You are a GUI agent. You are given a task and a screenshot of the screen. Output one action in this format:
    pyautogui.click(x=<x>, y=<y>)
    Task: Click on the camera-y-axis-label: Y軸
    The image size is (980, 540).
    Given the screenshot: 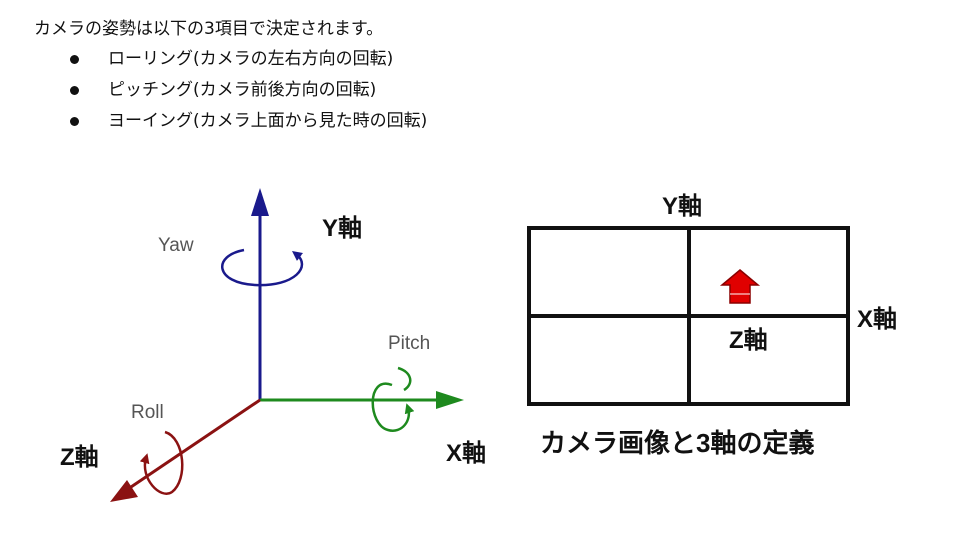 What is the action you would take?
    pyautogui.click(x=682, y=206)
    